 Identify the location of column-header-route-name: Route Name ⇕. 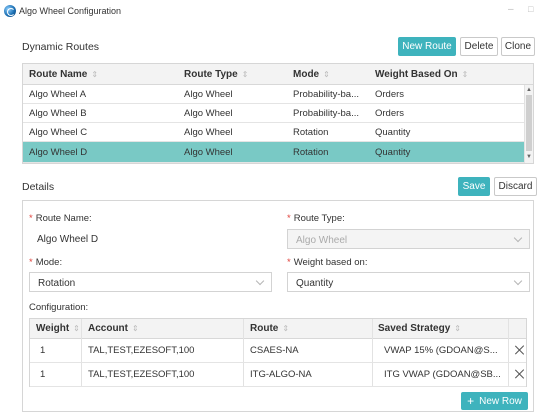
(63, 74).